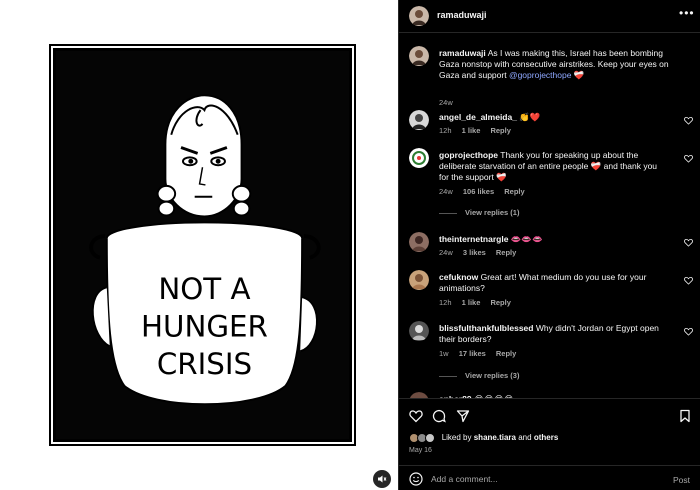 The width and height of the screenshot is (700, 490). Describe the element at coordinates (479, 212) in the screenshot. I see `view-replies-button: View replies (1)` at that location.